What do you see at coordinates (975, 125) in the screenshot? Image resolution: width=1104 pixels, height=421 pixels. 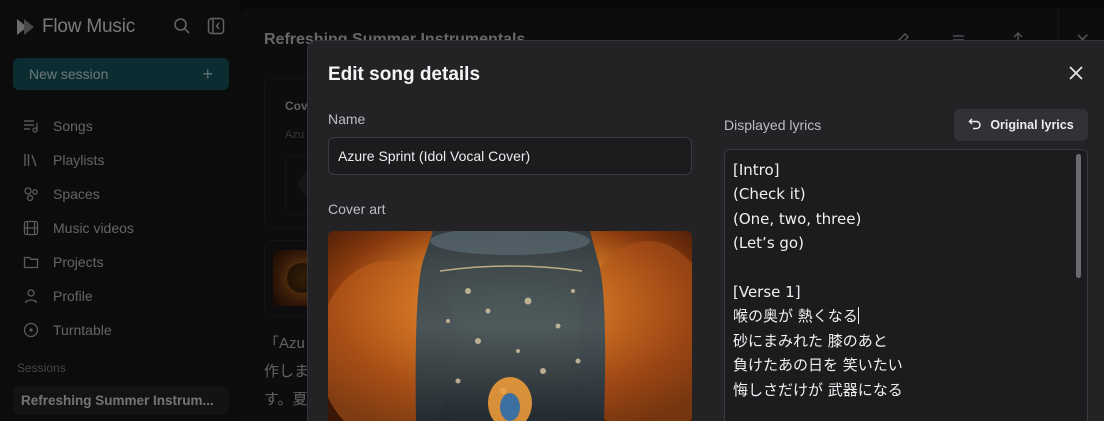 I see `undo-icon` at bounding box center [975, 125].